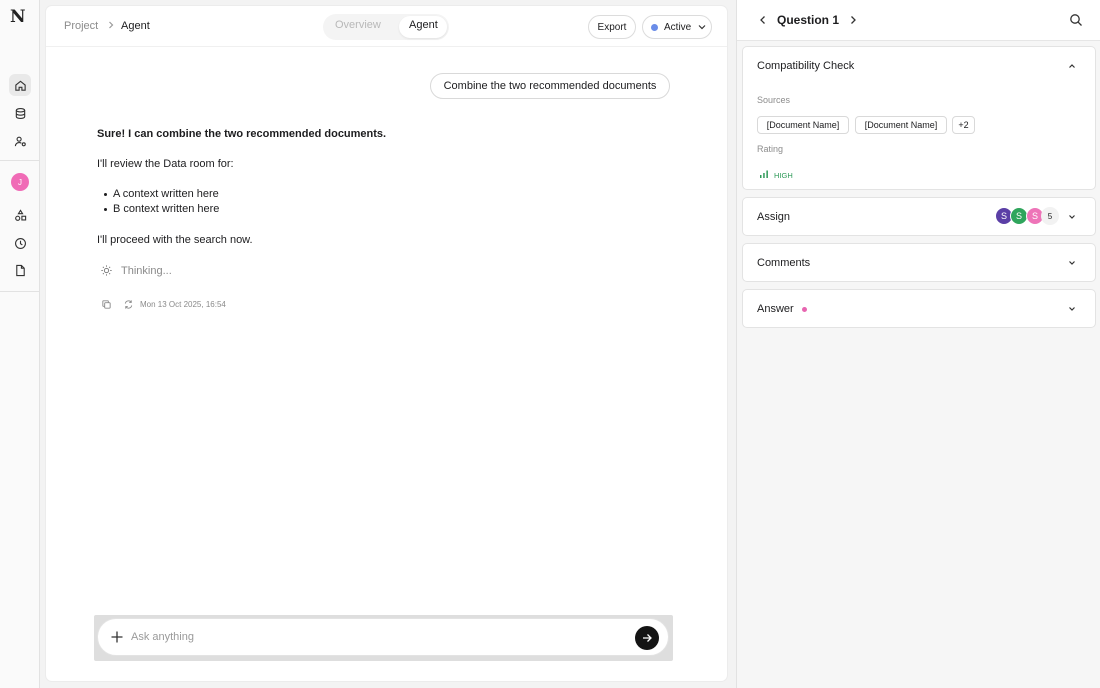 The height and width of the screenshot is (688, 1100). I want to click on assistant-intro: I'll review the Data room for:, so click(165, 164).